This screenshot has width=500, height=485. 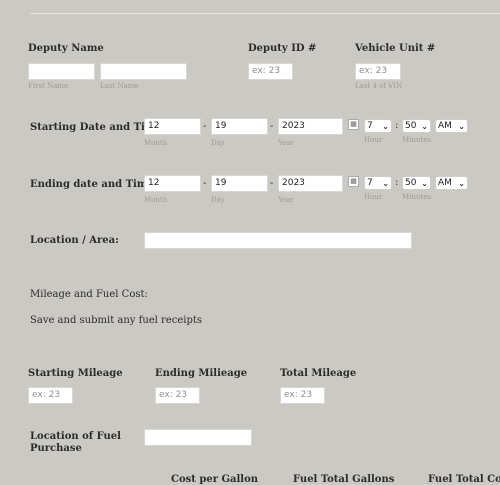 What do you see at coordinates (116, 320) in the screenshot?
I see `fuel-receipt-note: Save and submit any fuel receipts` at bounding box center [116, 320].